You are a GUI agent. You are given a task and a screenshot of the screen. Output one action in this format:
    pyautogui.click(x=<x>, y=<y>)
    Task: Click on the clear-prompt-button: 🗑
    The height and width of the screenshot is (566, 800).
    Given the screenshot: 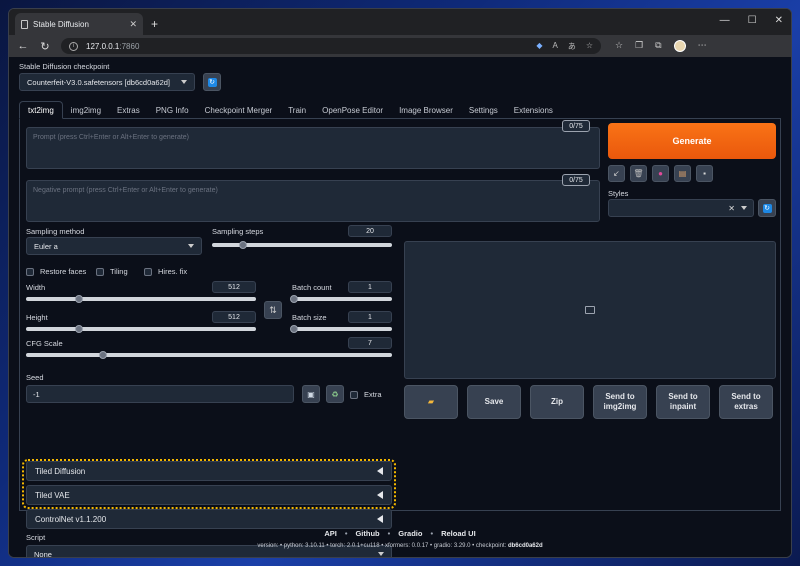 What is the action you would take?
    pyautogui.click(x=638, y=173)
    